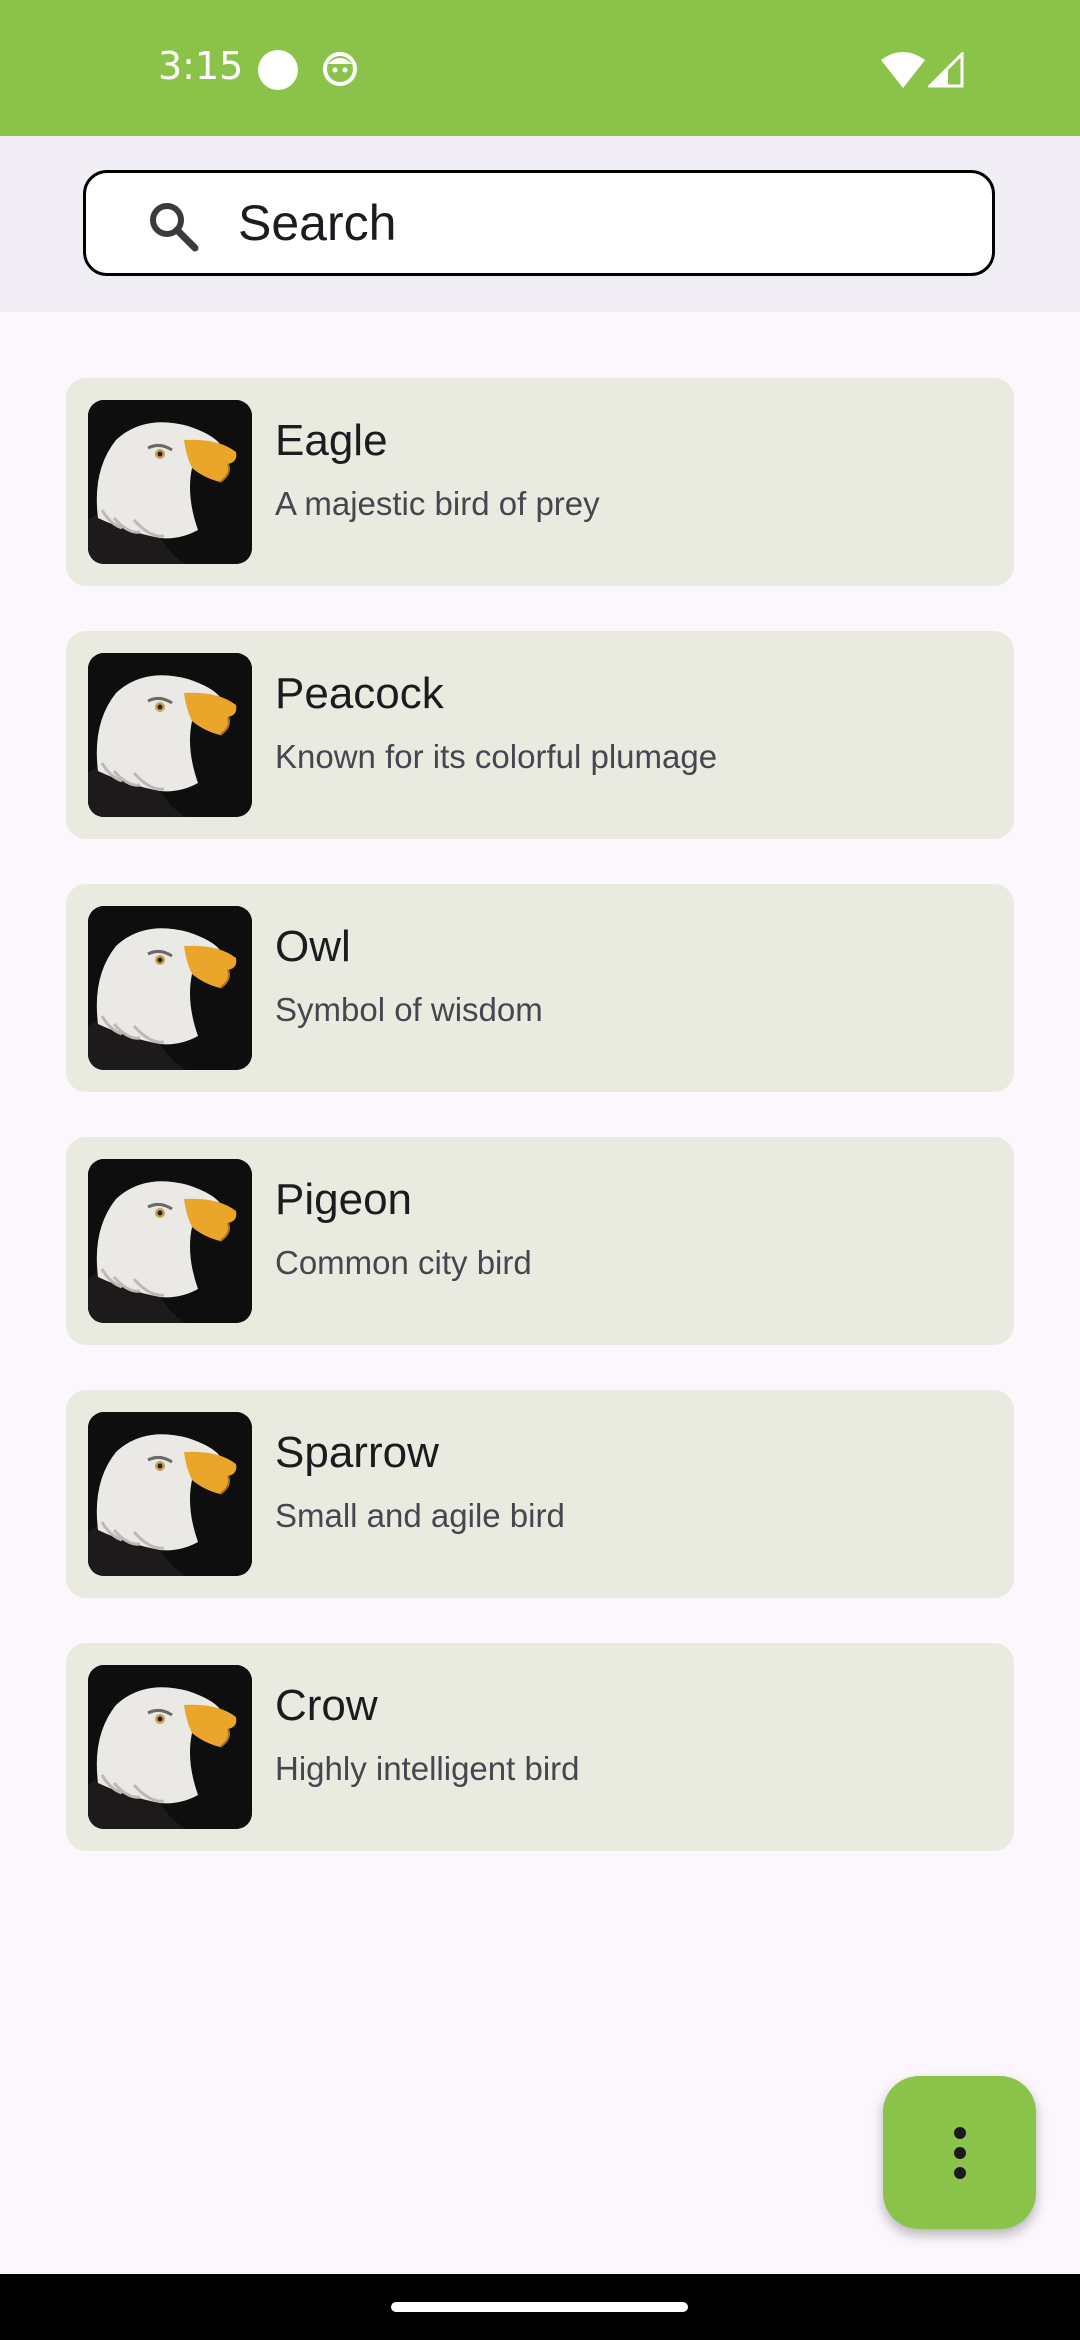  Describe the element at coordinates (540, 988) in the screenshot. I see `bird-card: Owl Symbol of wisdom` at that location.